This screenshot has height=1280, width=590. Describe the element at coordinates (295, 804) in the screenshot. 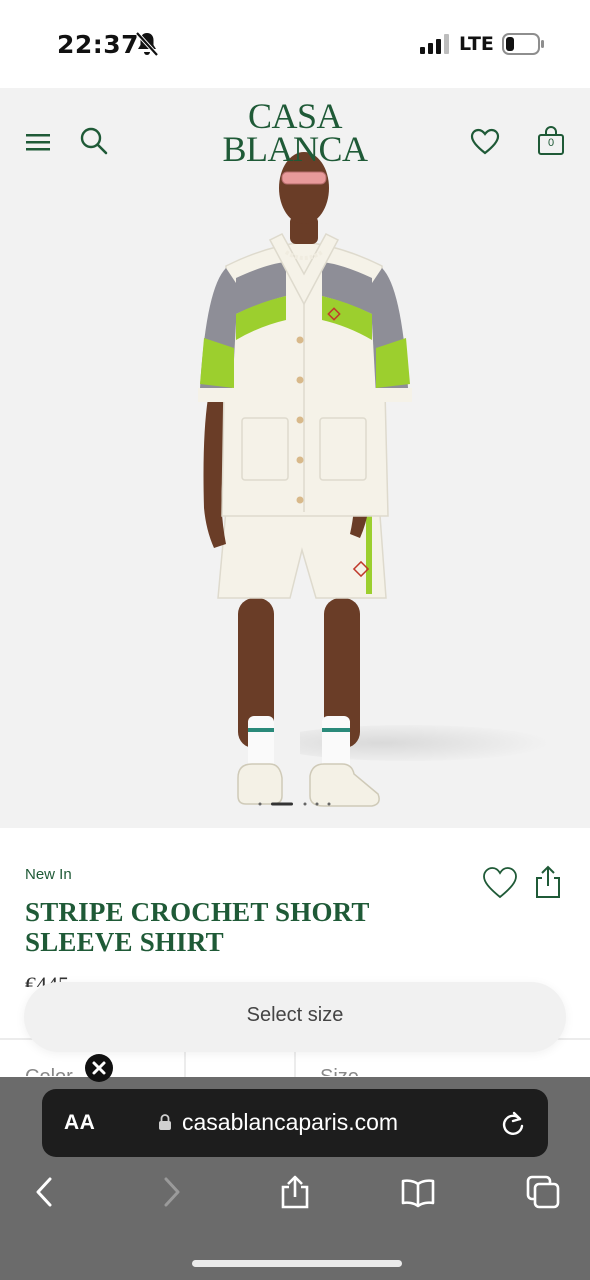

I see `carousel-dots` at that location.